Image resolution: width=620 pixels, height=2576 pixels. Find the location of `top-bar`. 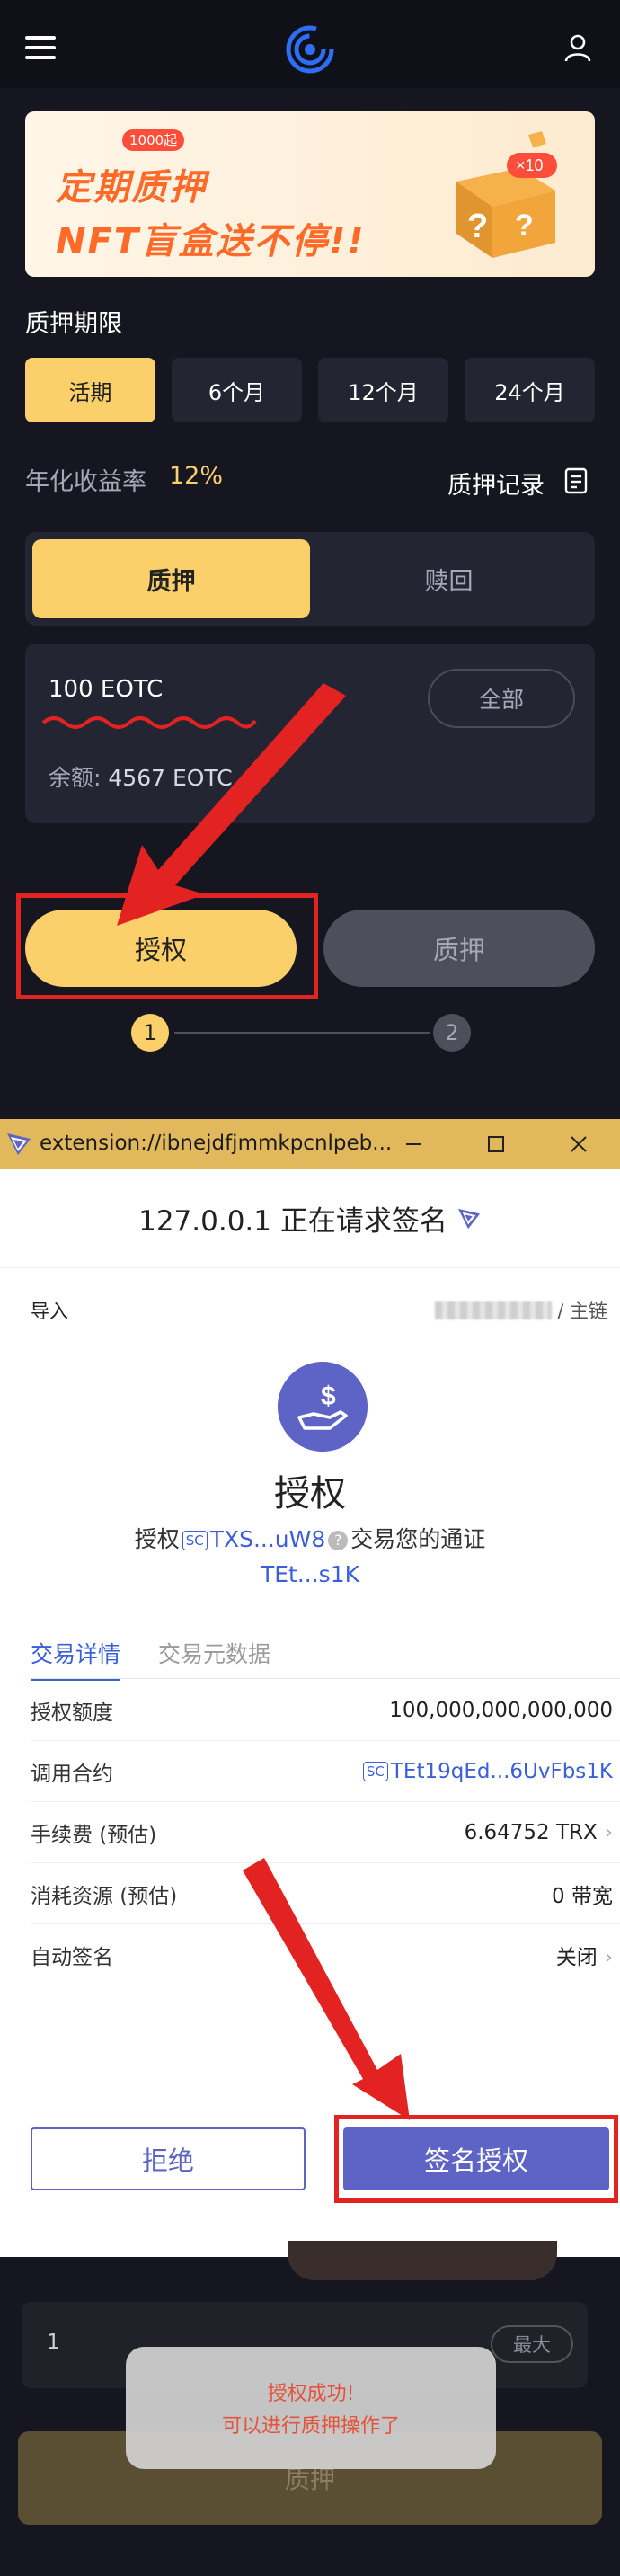

top-bar is located at coordinates (310, 44).